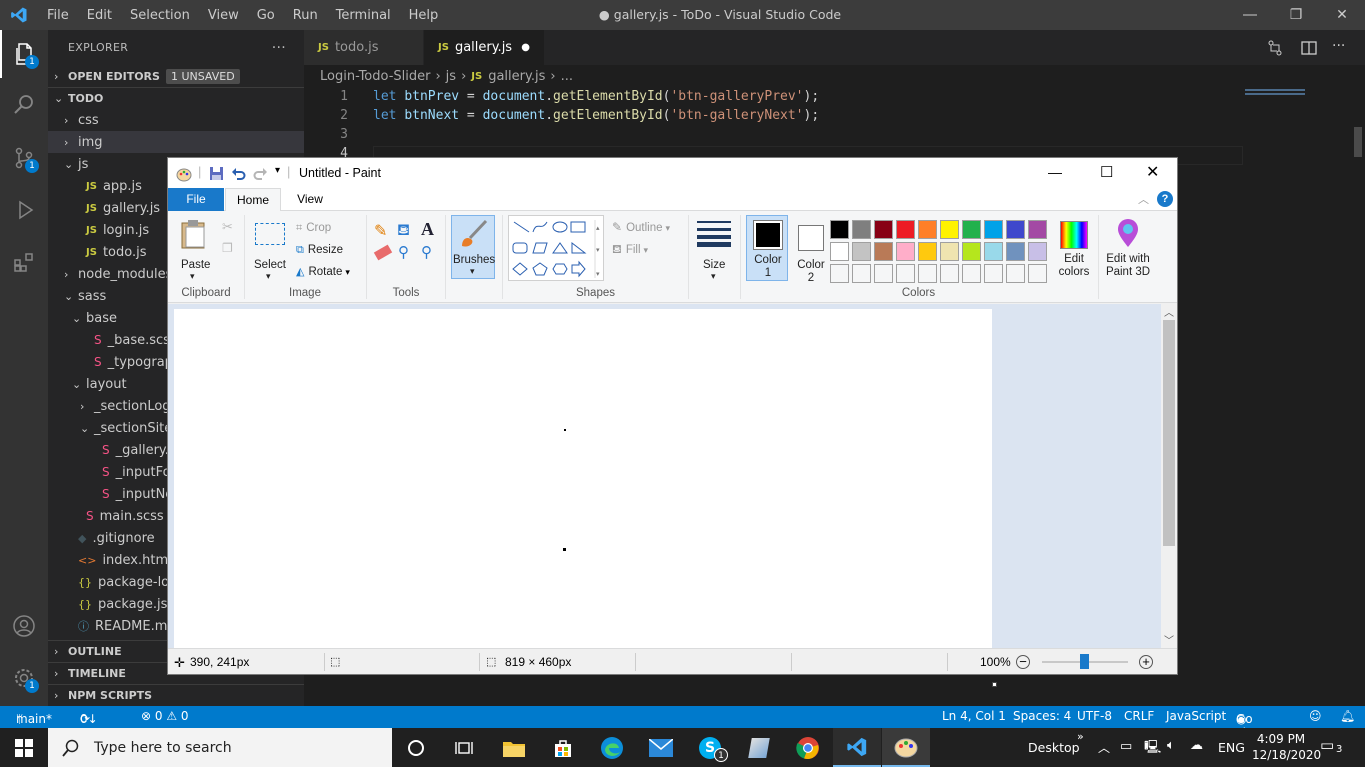 The image size is (1365, 767). Describe the element at coordinates (266, 15) in the screenshot. I see `menu-go: Go` at that location.